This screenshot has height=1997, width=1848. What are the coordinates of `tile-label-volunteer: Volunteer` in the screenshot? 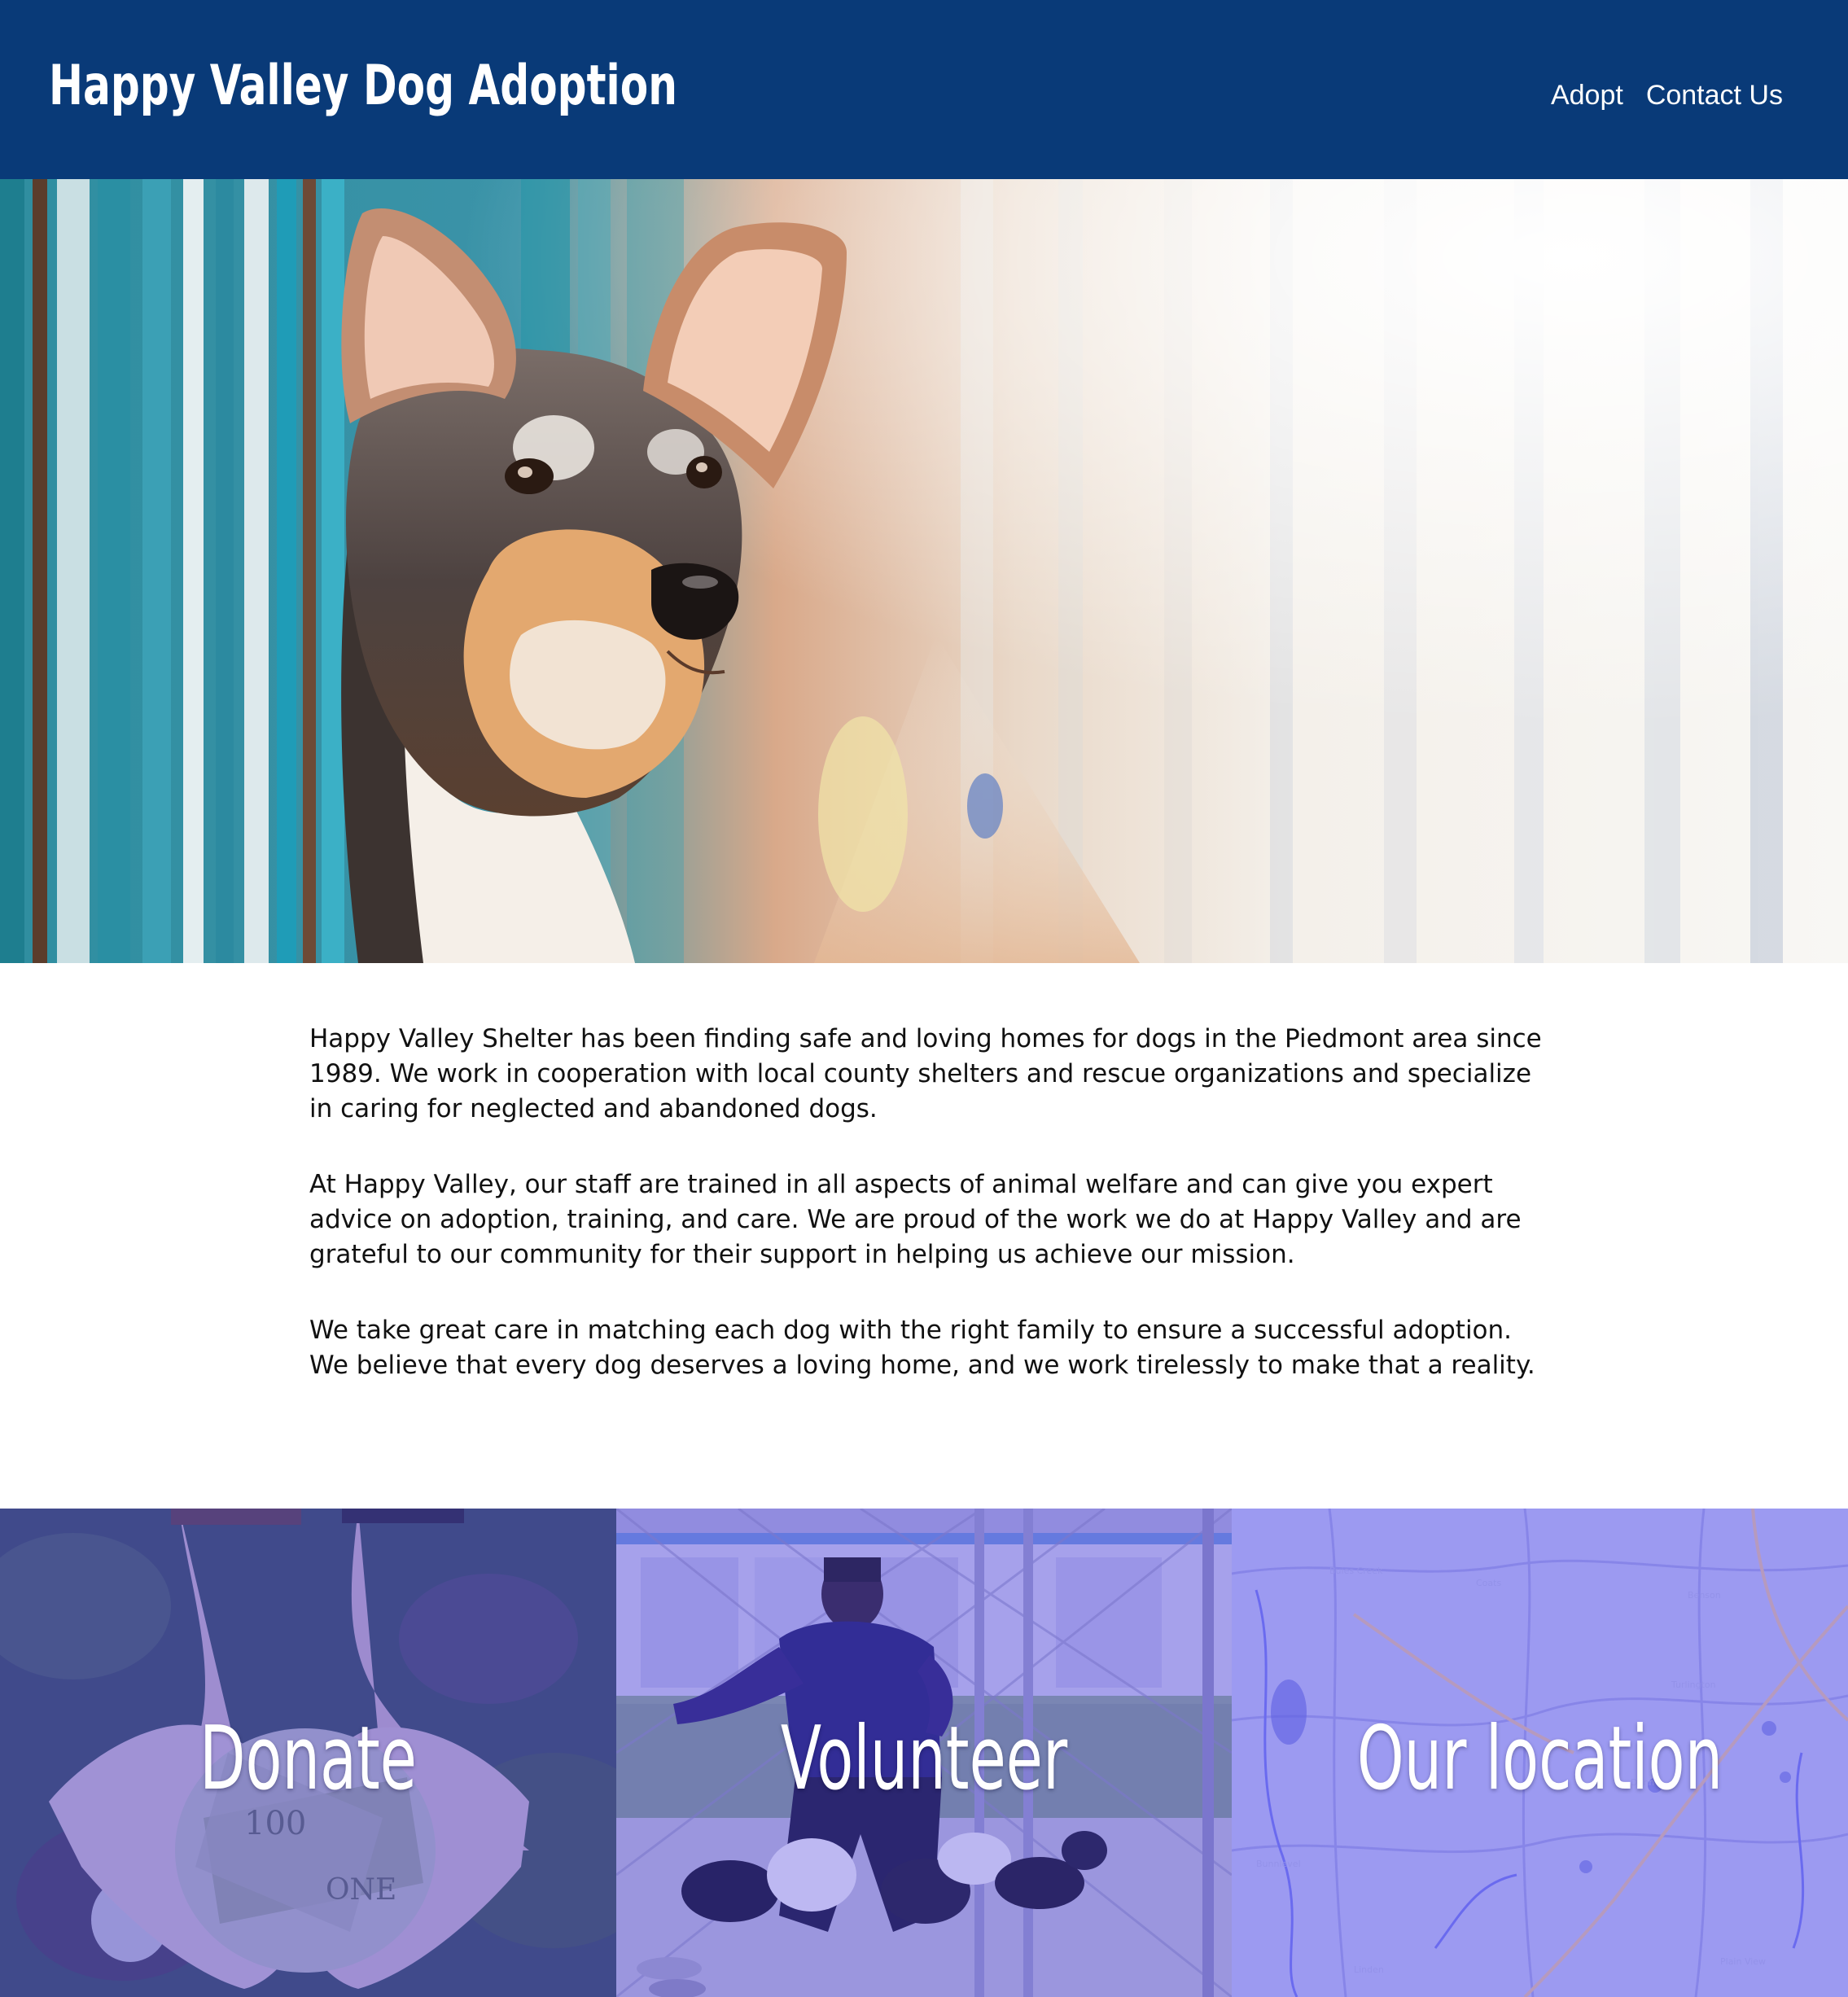 It's located at (924, 1759).